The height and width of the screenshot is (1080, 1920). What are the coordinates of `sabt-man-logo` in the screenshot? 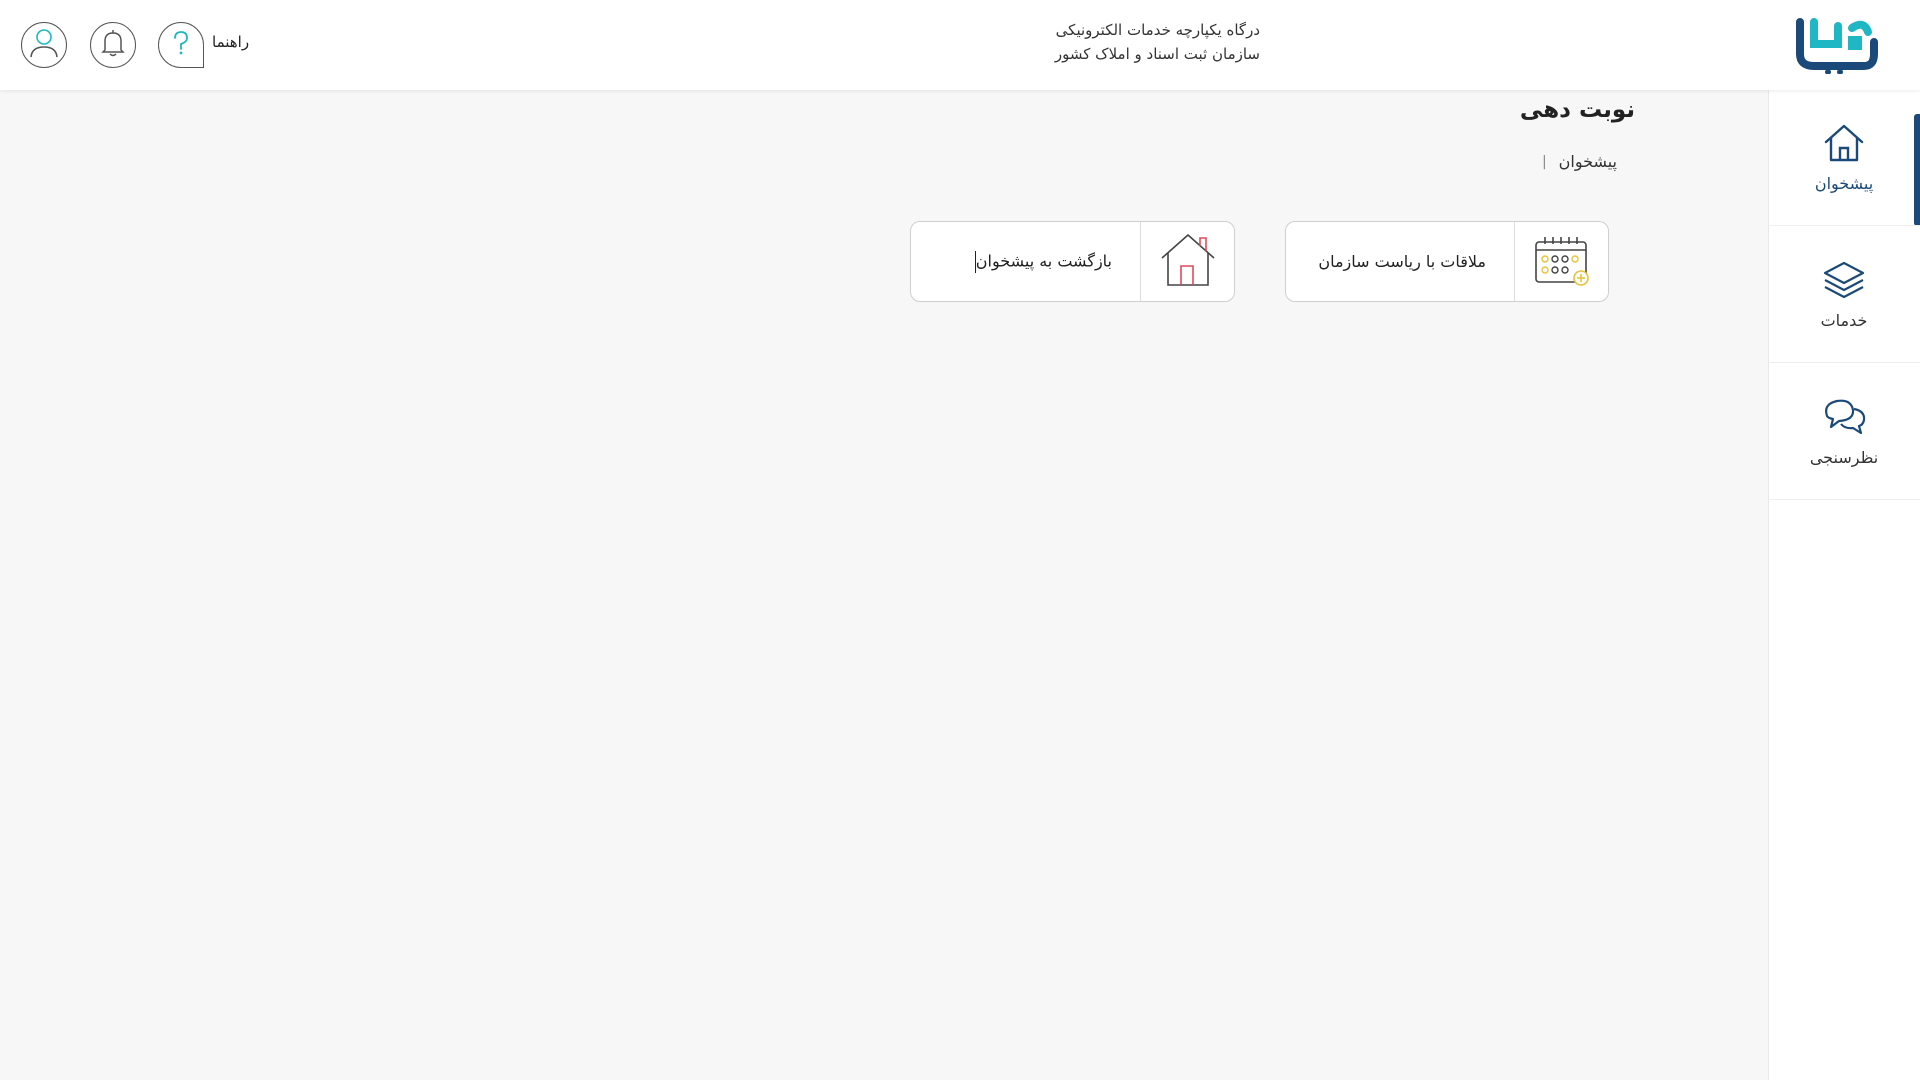 It's located at (1838, 44).